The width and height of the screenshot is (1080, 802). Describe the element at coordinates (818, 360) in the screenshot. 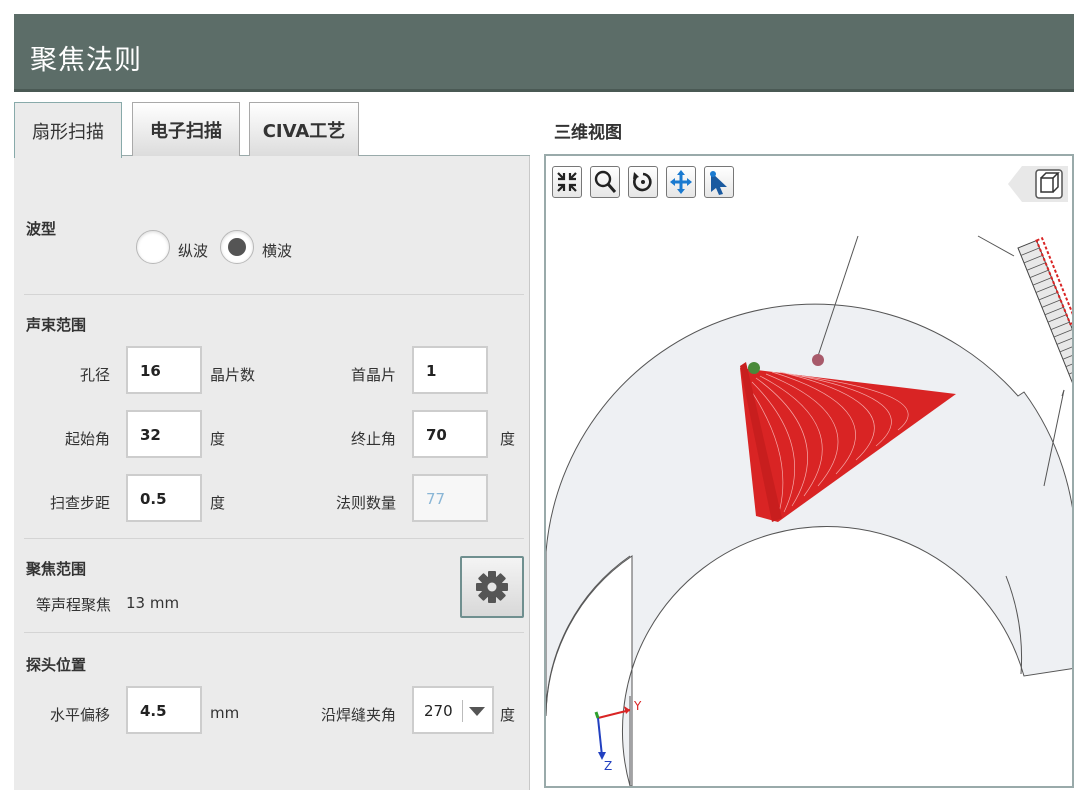

I see `marker-red` at that location.